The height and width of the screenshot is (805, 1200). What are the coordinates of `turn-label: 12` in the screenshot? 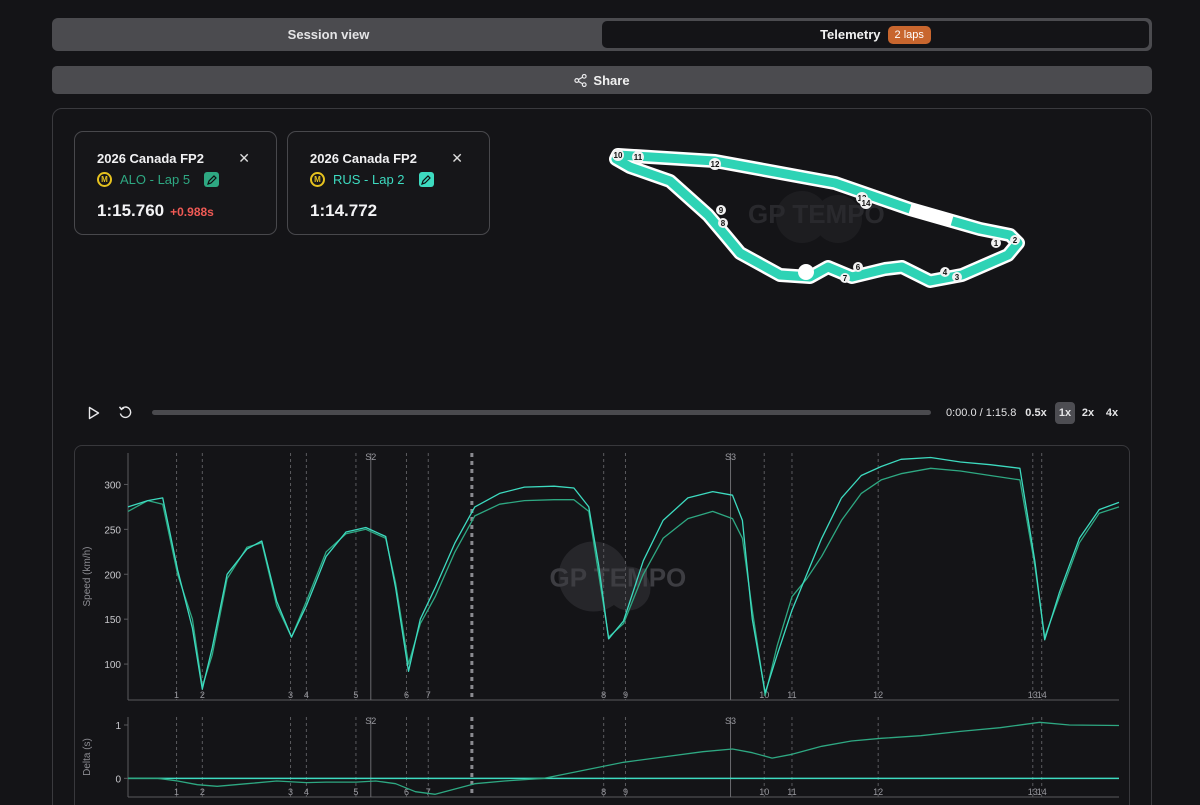 It's located at (715, 164).